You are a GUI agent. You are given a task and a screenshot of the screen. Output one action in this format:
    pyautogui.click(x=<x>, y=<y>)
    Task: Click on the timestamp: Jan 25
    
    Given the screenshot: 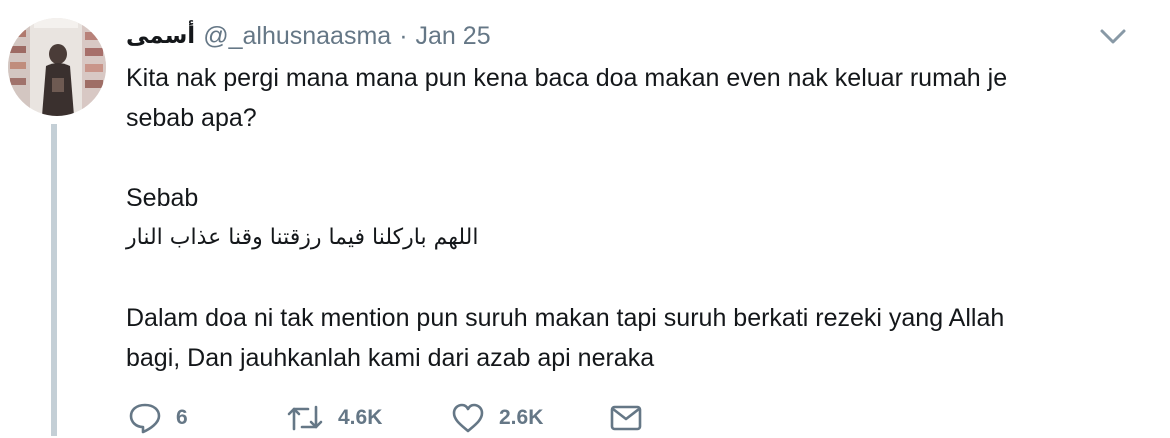 What is the action you would take?
    pyautogui.click(x=453, y=36)
    